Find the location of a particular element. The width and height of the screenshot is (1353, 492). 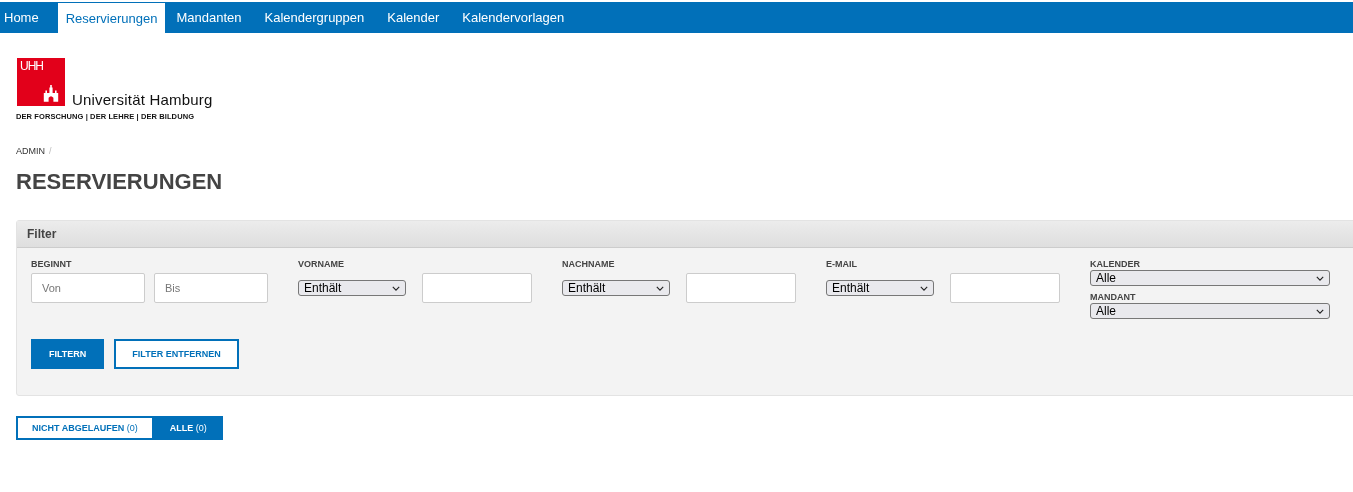

nav-item: Home is located at coordinates (25, 17).